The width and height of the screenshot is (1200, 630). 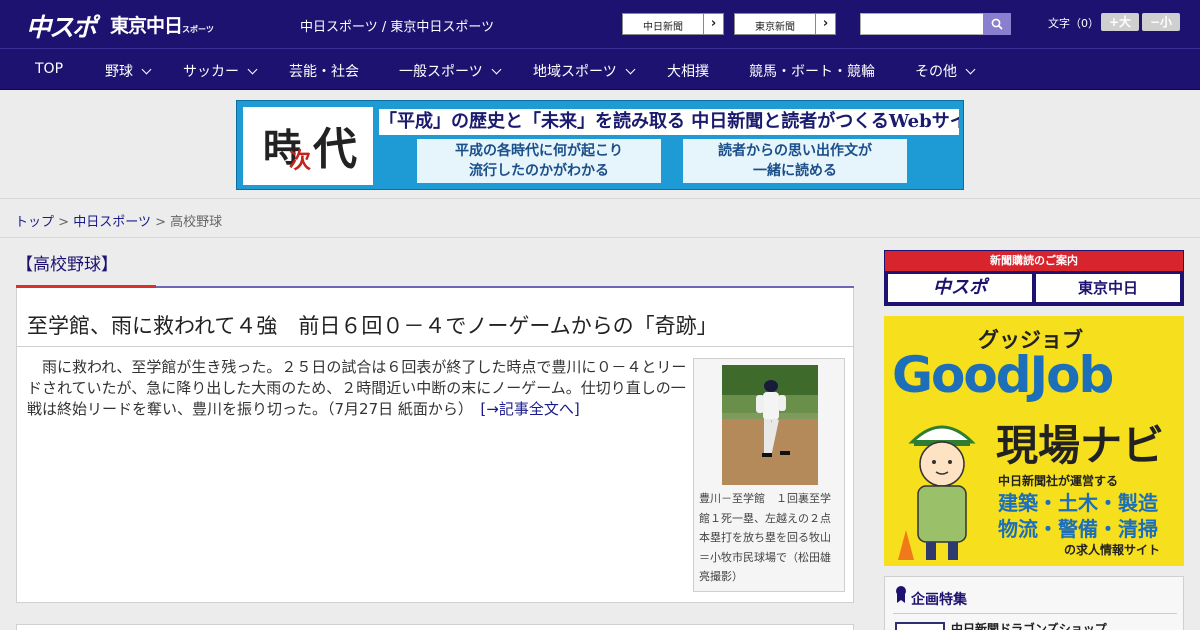 I want to click on tokyo-shimbun-label: 東京新聞, so click(x=775, y=27).